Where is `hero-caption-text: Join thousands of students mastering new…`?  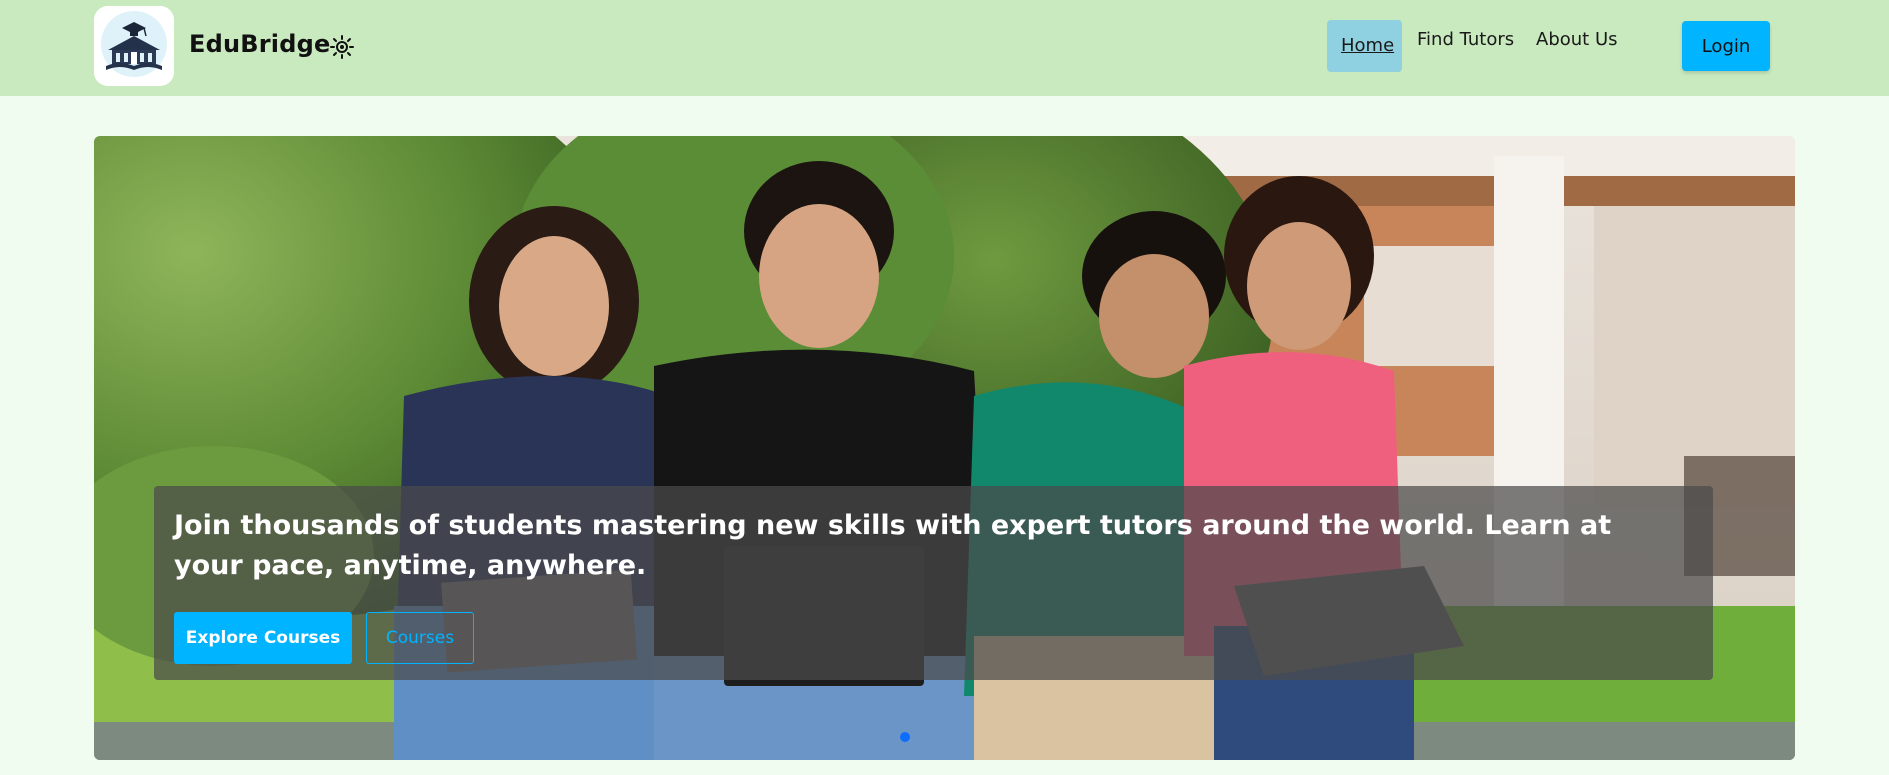 hero-caption-text: Join thousands of students mastering new… is located at coordinates (893, 545).